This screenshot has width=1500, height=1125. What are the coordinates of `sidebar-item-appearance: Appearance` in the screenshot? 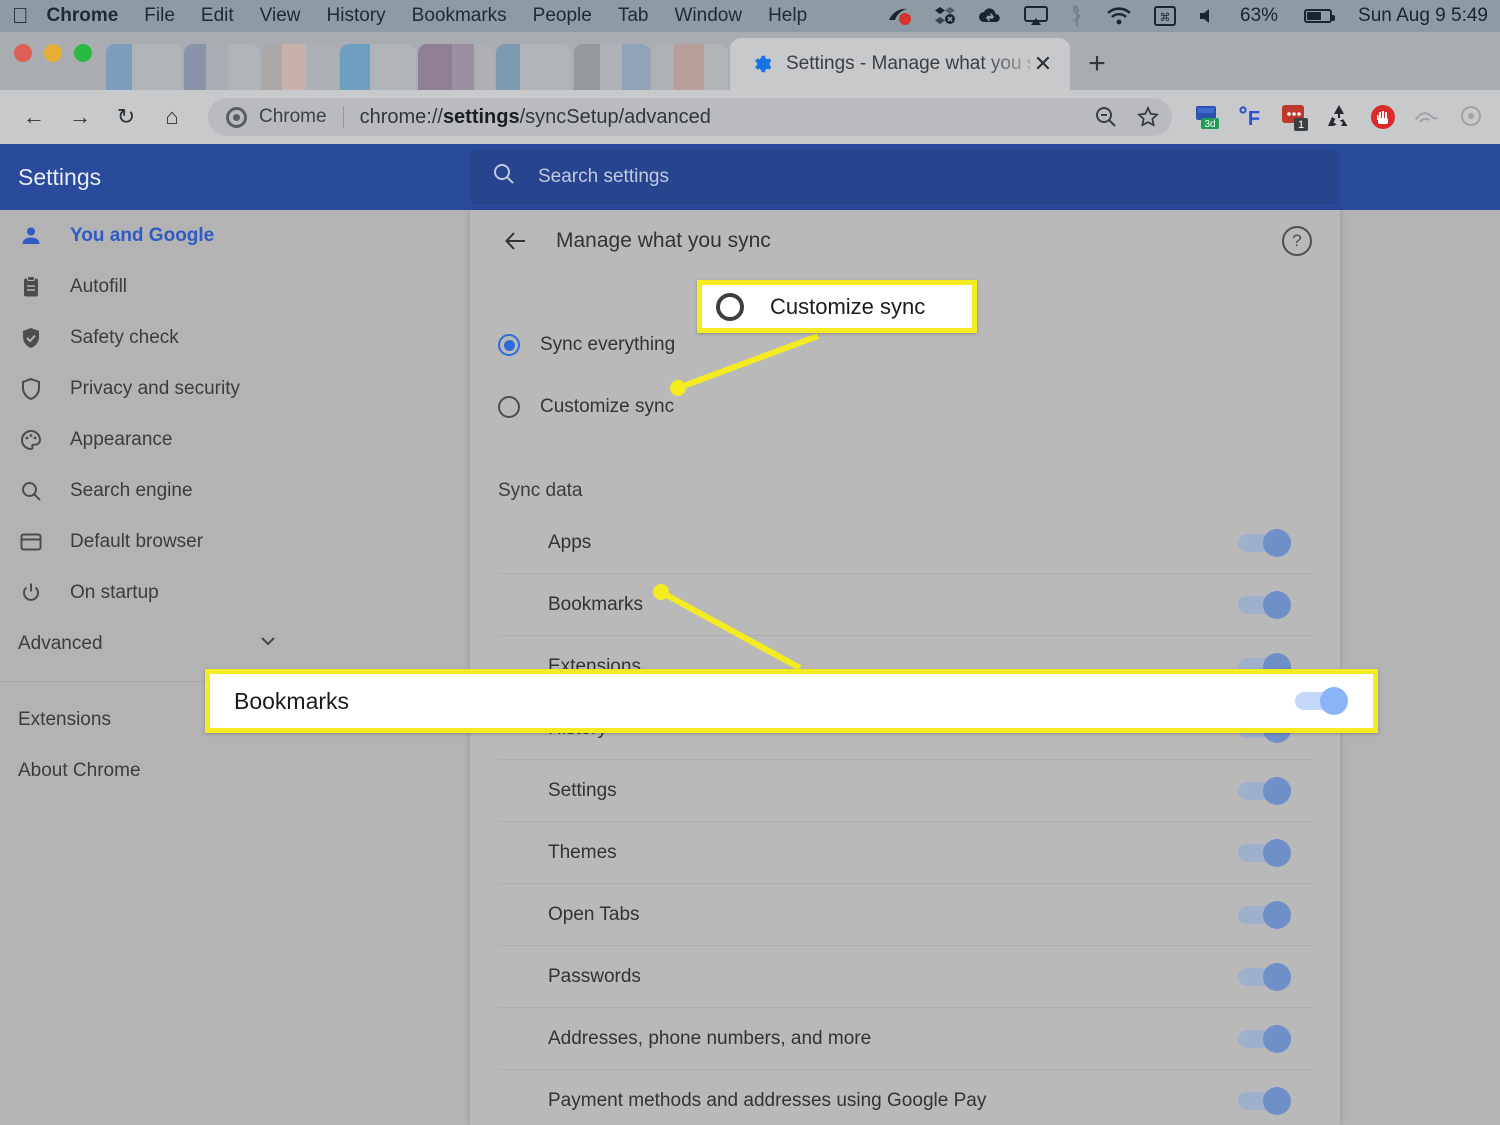 It's located at (235, 439).